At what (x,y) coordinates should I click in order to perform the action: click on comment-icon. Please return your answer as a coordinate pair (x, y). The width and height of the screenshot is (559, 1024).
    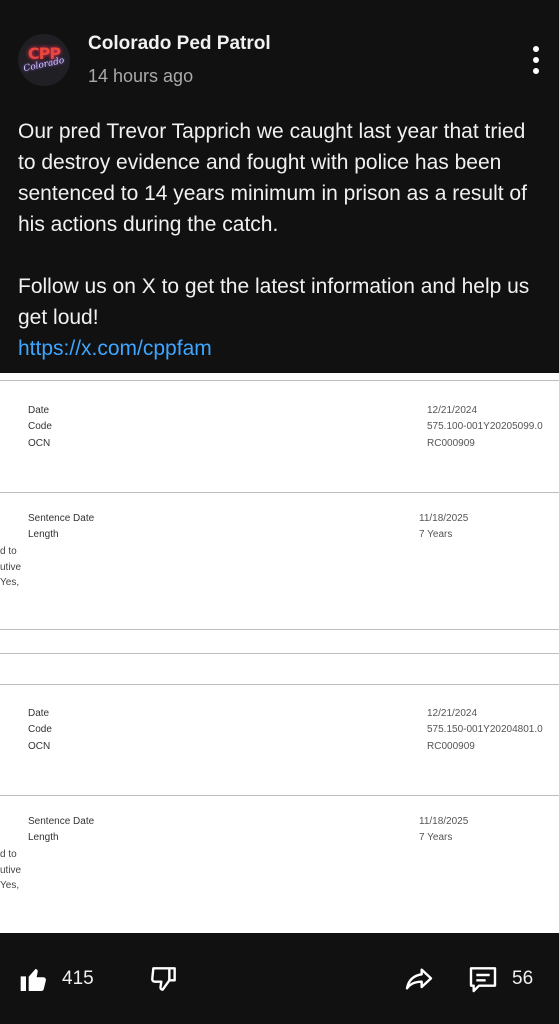
    Looking at the image, I should click on (483, 979).